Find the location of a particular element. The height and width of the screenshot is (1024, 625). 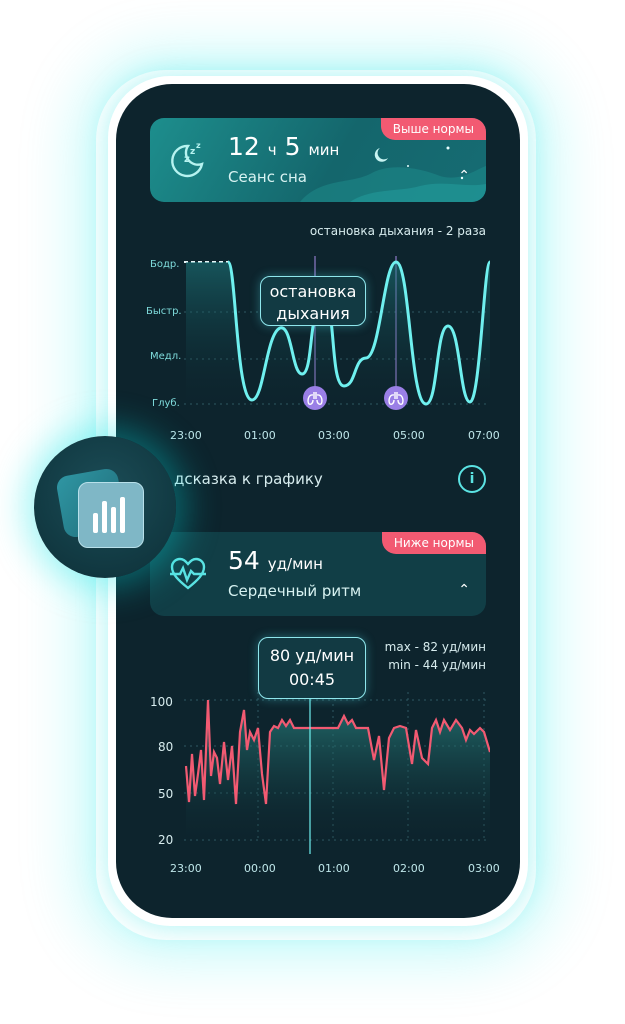

heart-unit: уд/мин is located at coordinates (295, 564).